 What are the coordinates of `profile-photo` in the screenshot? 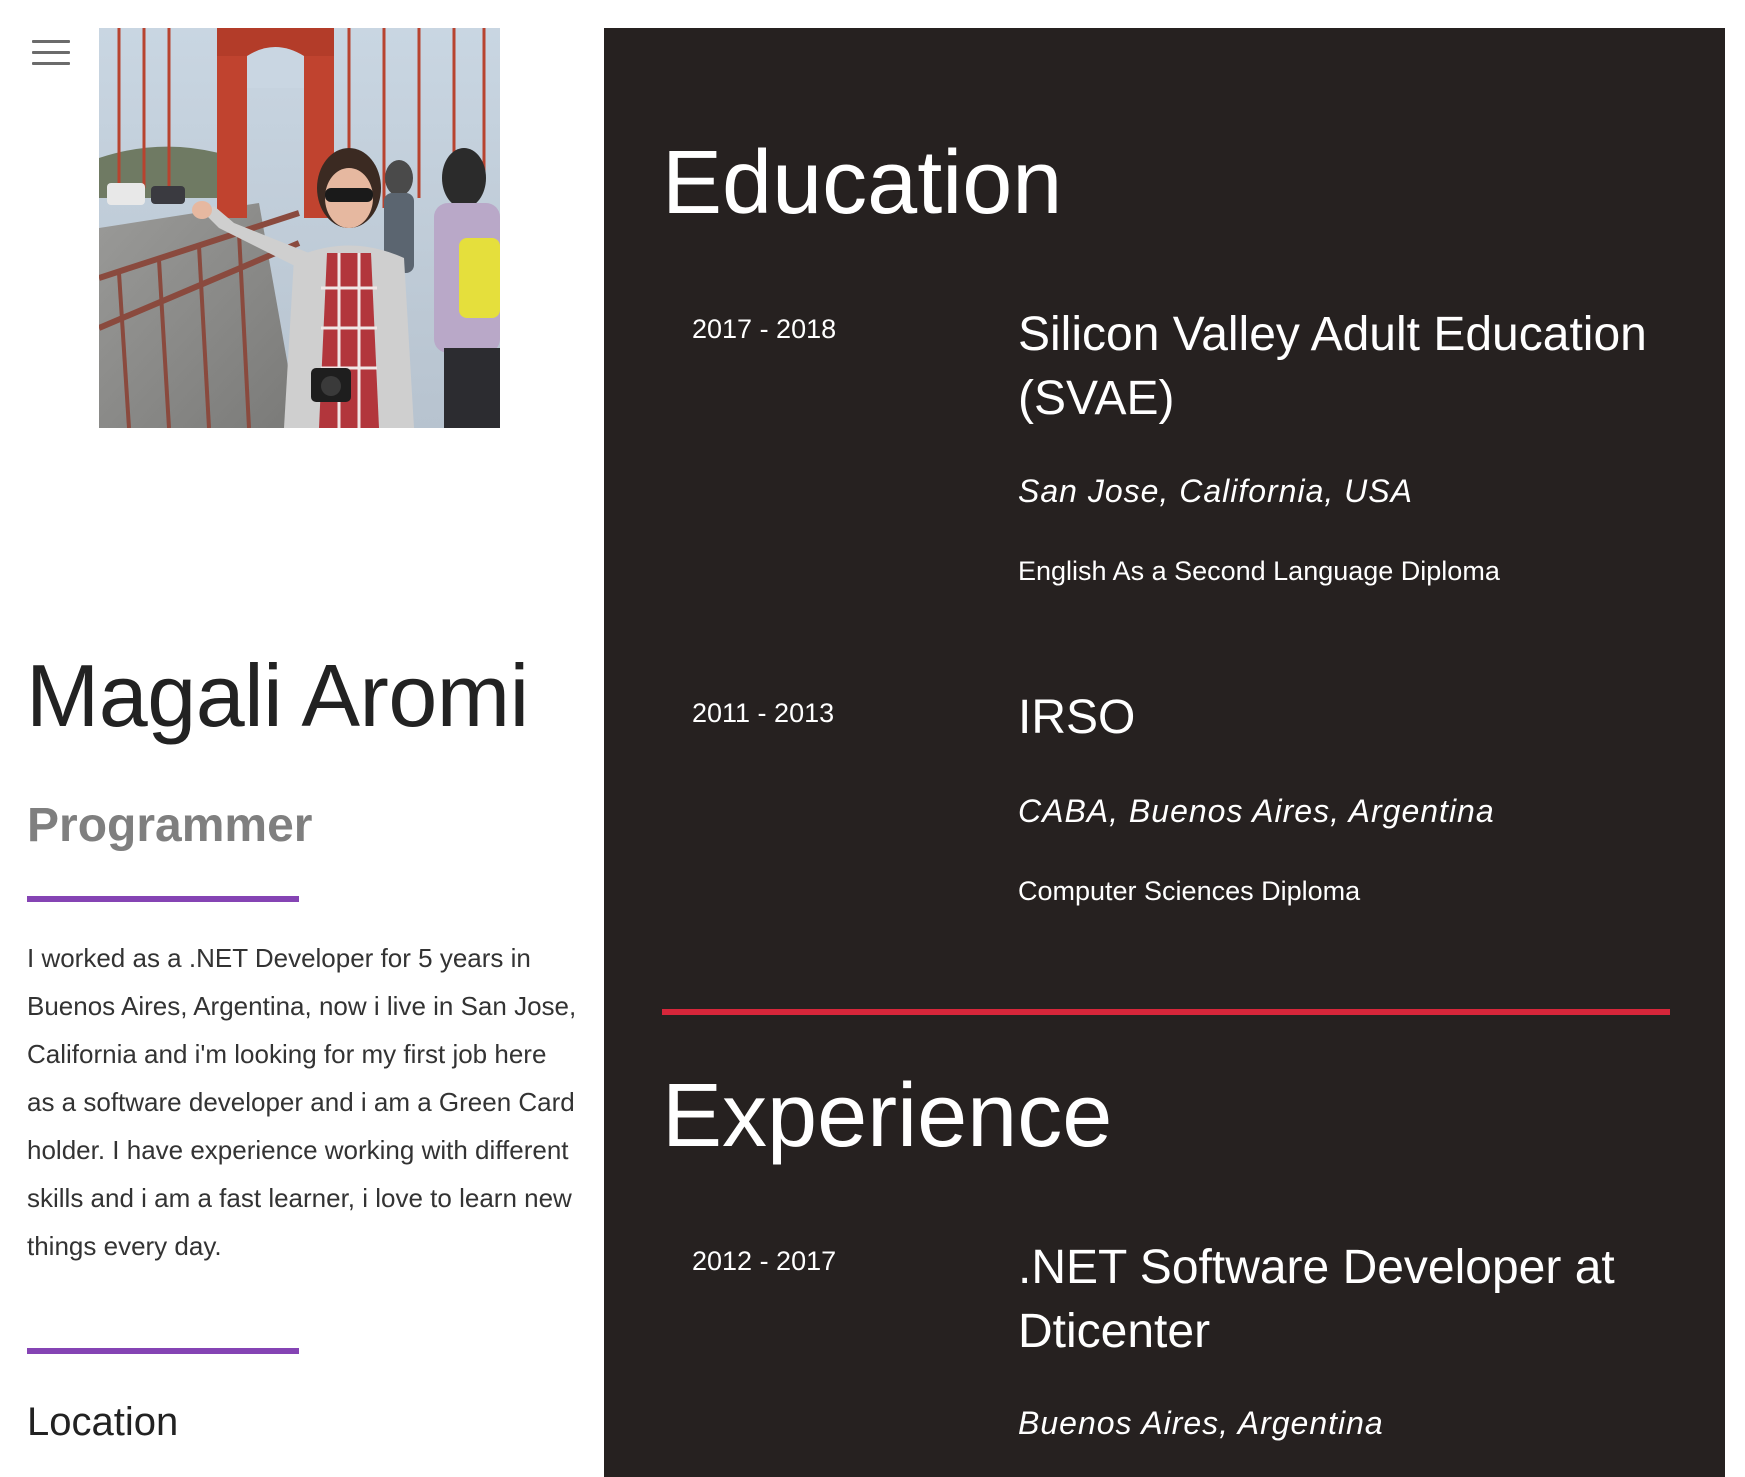 It's located at (299, 228).